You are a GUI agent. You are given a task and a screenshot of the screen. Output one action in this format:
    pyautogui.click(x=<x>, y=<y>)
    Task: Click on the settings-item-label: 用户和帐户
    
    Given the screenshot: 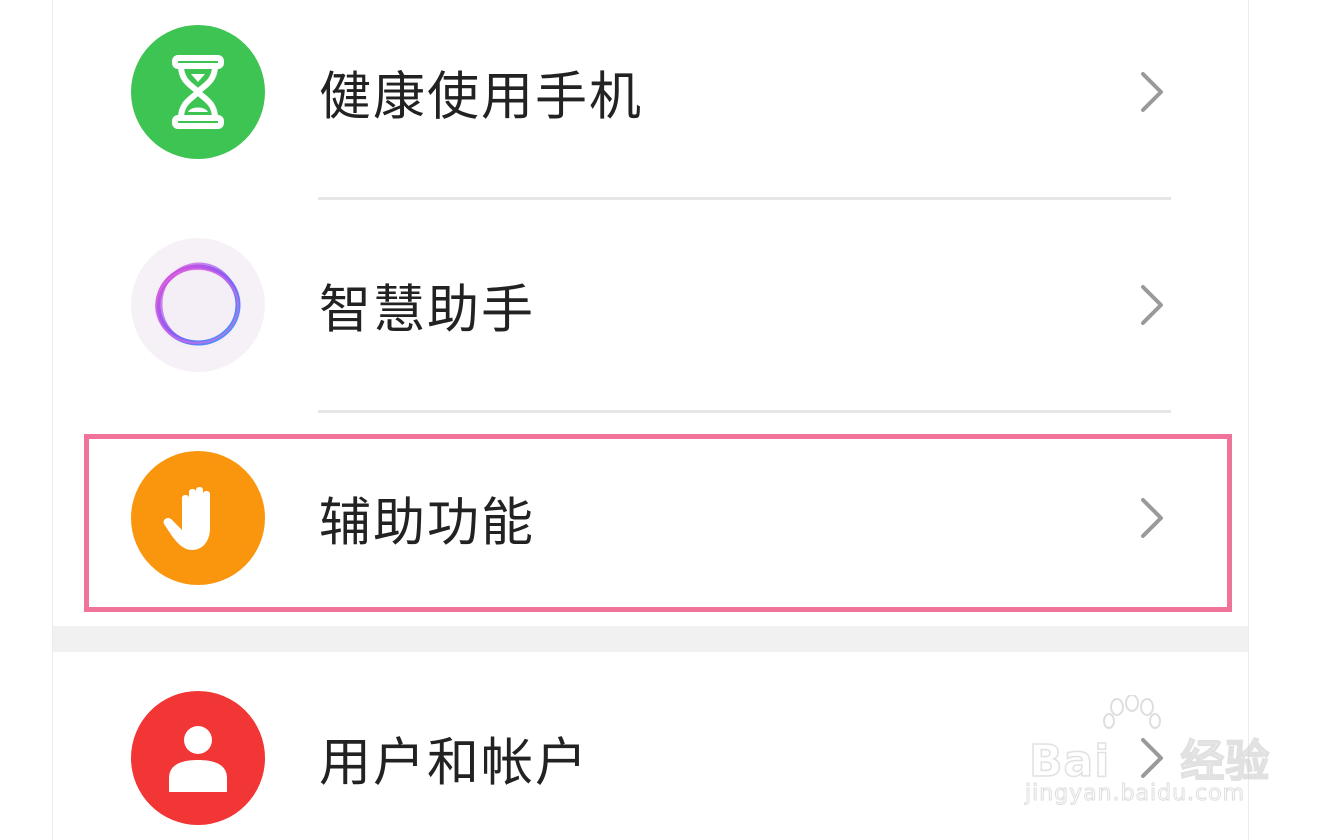 What is the action you would take?
    pyautogui.click(x=454, y=763)
    